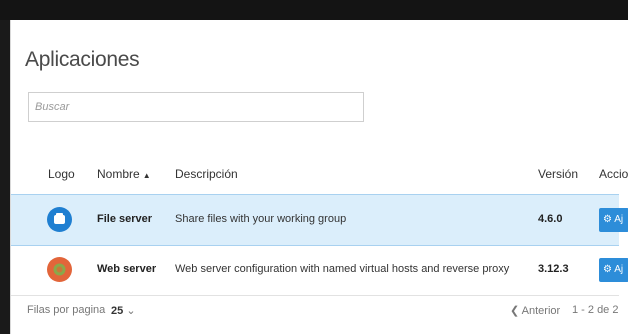  I want to click on file-server-logo-graphic, so click(59, 219).